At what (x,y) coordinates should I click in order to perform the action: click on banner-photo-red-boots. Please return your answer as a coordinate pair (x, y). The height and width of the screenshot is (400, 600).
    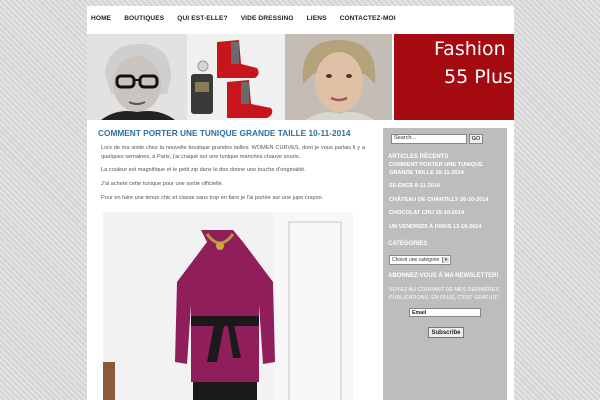
    Looking at the image, I should click on (236, 77).